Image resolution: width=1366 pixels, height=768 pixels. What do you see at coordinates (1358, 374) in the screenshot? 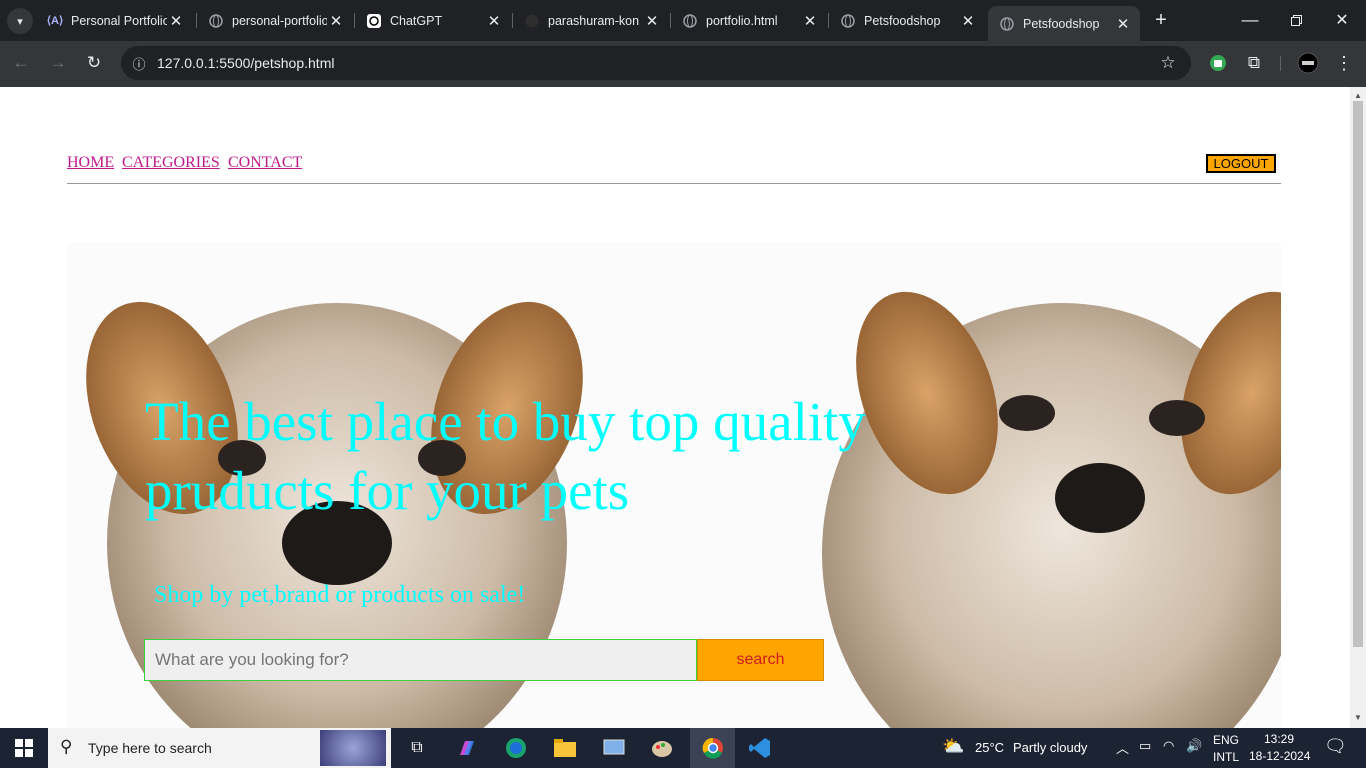
I see `scrollbar-thumb` at bounding box center [1358, 374].